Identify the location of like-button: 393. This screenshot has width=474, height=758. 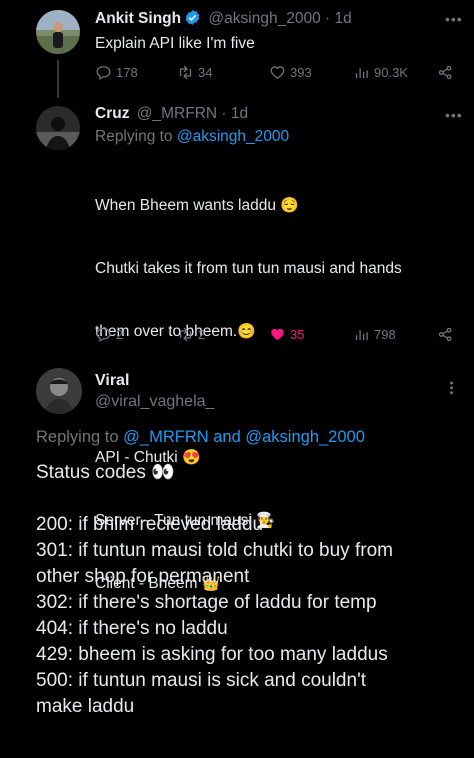
(290, 72).